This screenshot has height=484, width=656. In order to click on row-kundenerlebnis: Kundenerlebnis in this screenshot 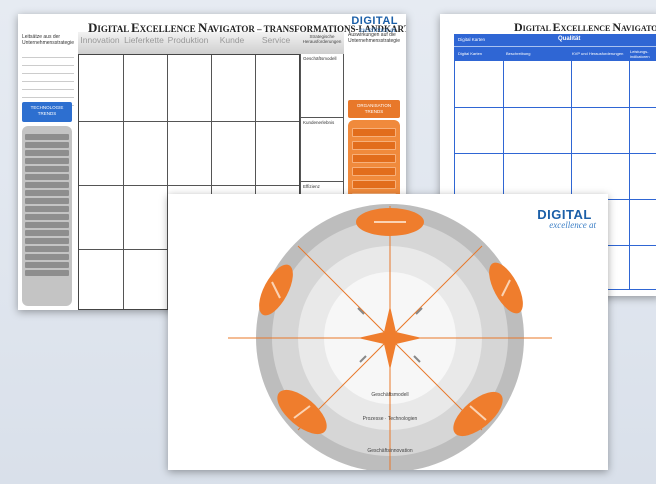, I will do `click(322, 150)`.